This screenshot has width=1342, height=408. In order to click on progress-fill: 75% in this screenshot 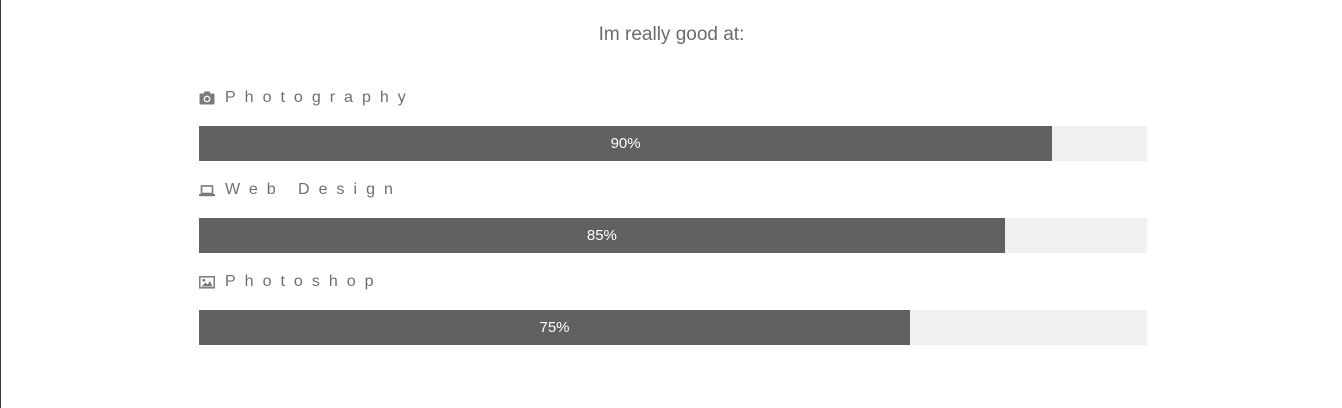, I will do `click(554, 327)`.